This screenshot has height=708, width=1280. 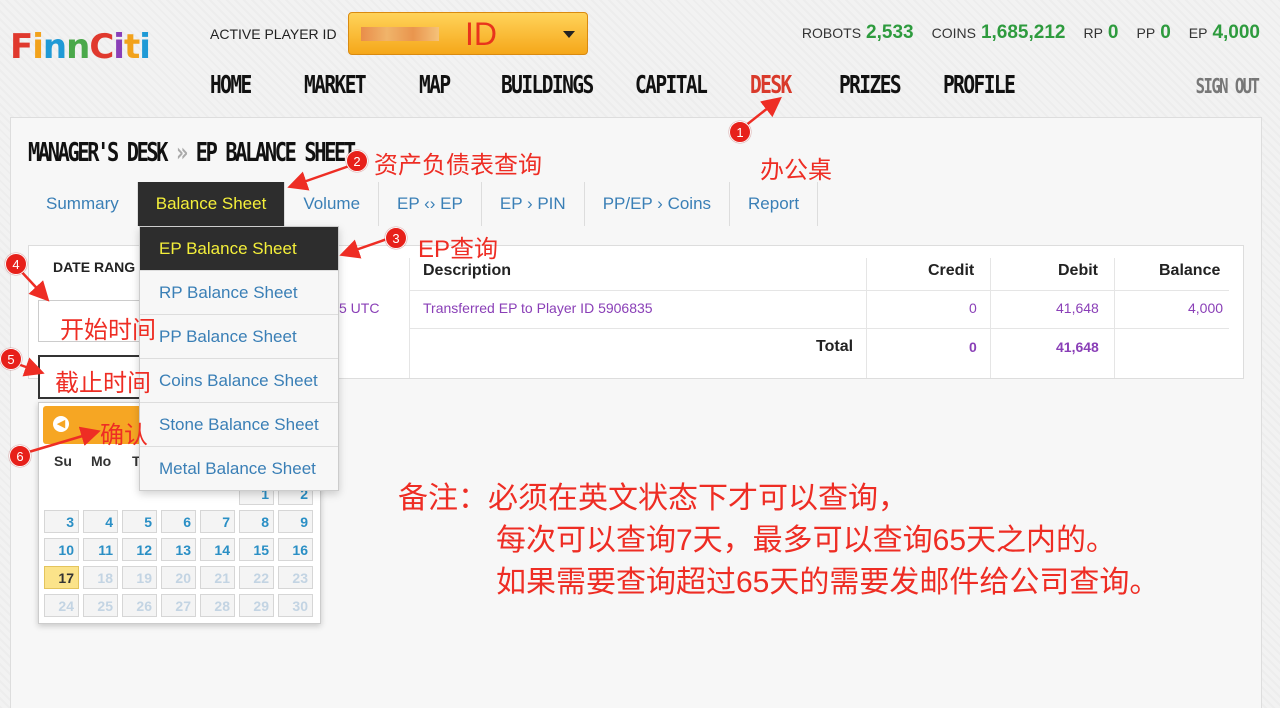 What do you see at coordinates (103, 383) in the screenshot?
I see `annotation-end-time: 截止时间` at bounding box center [103, 383].